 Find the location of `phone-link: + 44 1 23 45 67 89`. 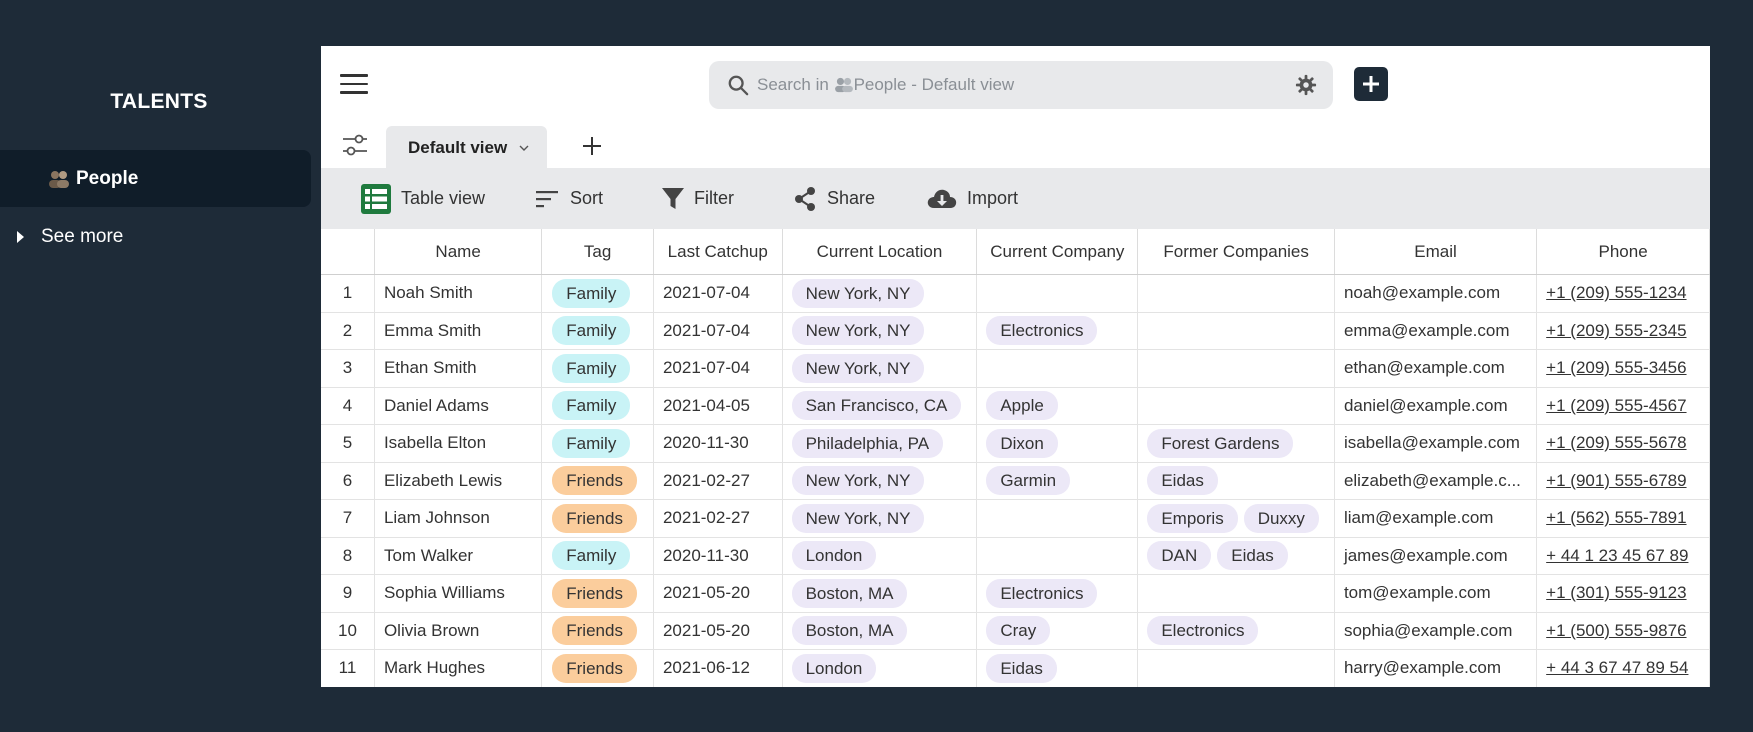

phone-link: + 44 1 23 45 67 89 is located at coordinates (1617, 555).